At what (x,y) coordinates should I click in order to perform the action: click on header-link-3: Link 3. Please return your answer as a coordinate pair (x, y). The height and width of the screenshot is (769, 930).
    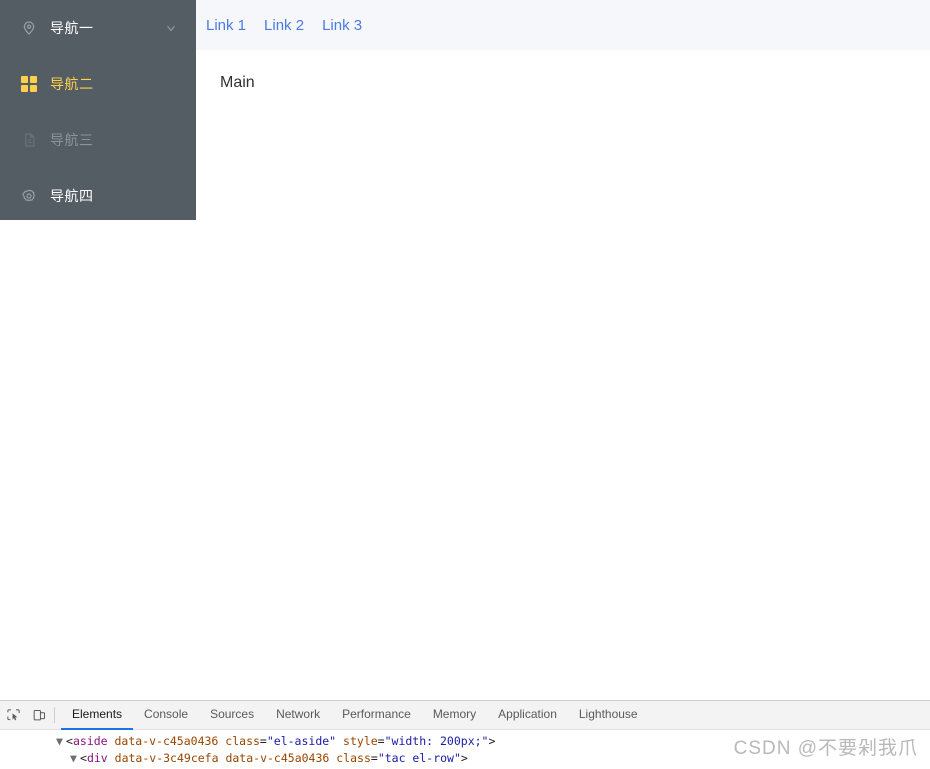
    Looking at the image, I should click on (342, 25).